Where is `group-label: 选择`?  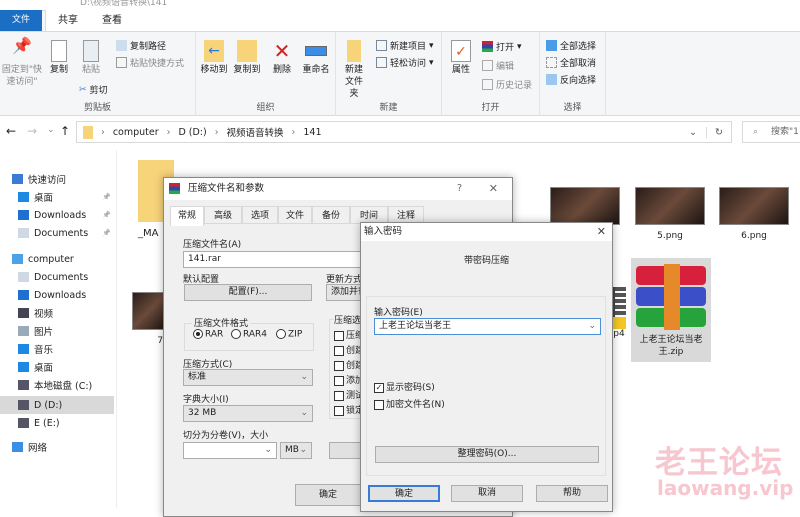
group-label: 选择 is located at coordinates (572, 108).